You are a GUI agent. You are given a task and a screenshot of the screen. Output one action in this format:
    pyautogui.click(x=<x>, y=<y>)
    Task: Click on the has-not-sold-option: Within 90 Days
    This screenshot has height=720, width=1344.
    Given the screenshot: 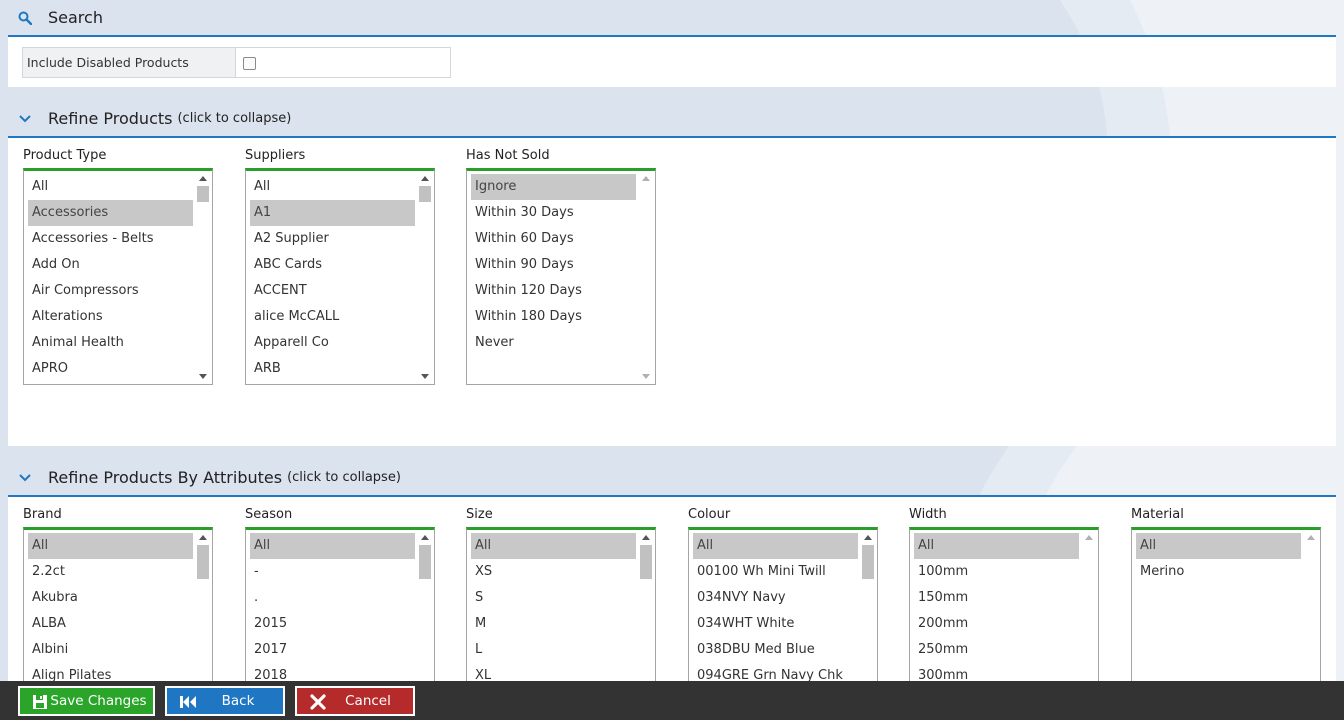 What is the action you would take?
    pyautogui.click(x=553, y=265)
    